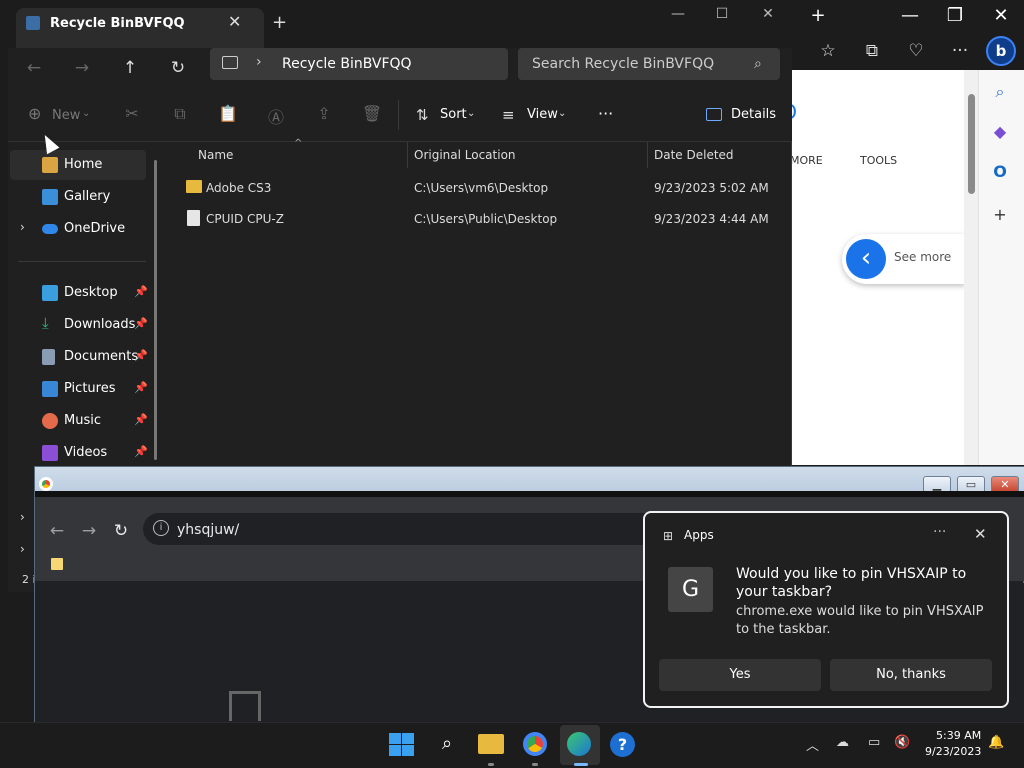 This screenshot has height=768, width=1024. Describe the element at coordinates (878, 160) in the screenshot. I see `edge-menu-tools: TOOLS` at that location.